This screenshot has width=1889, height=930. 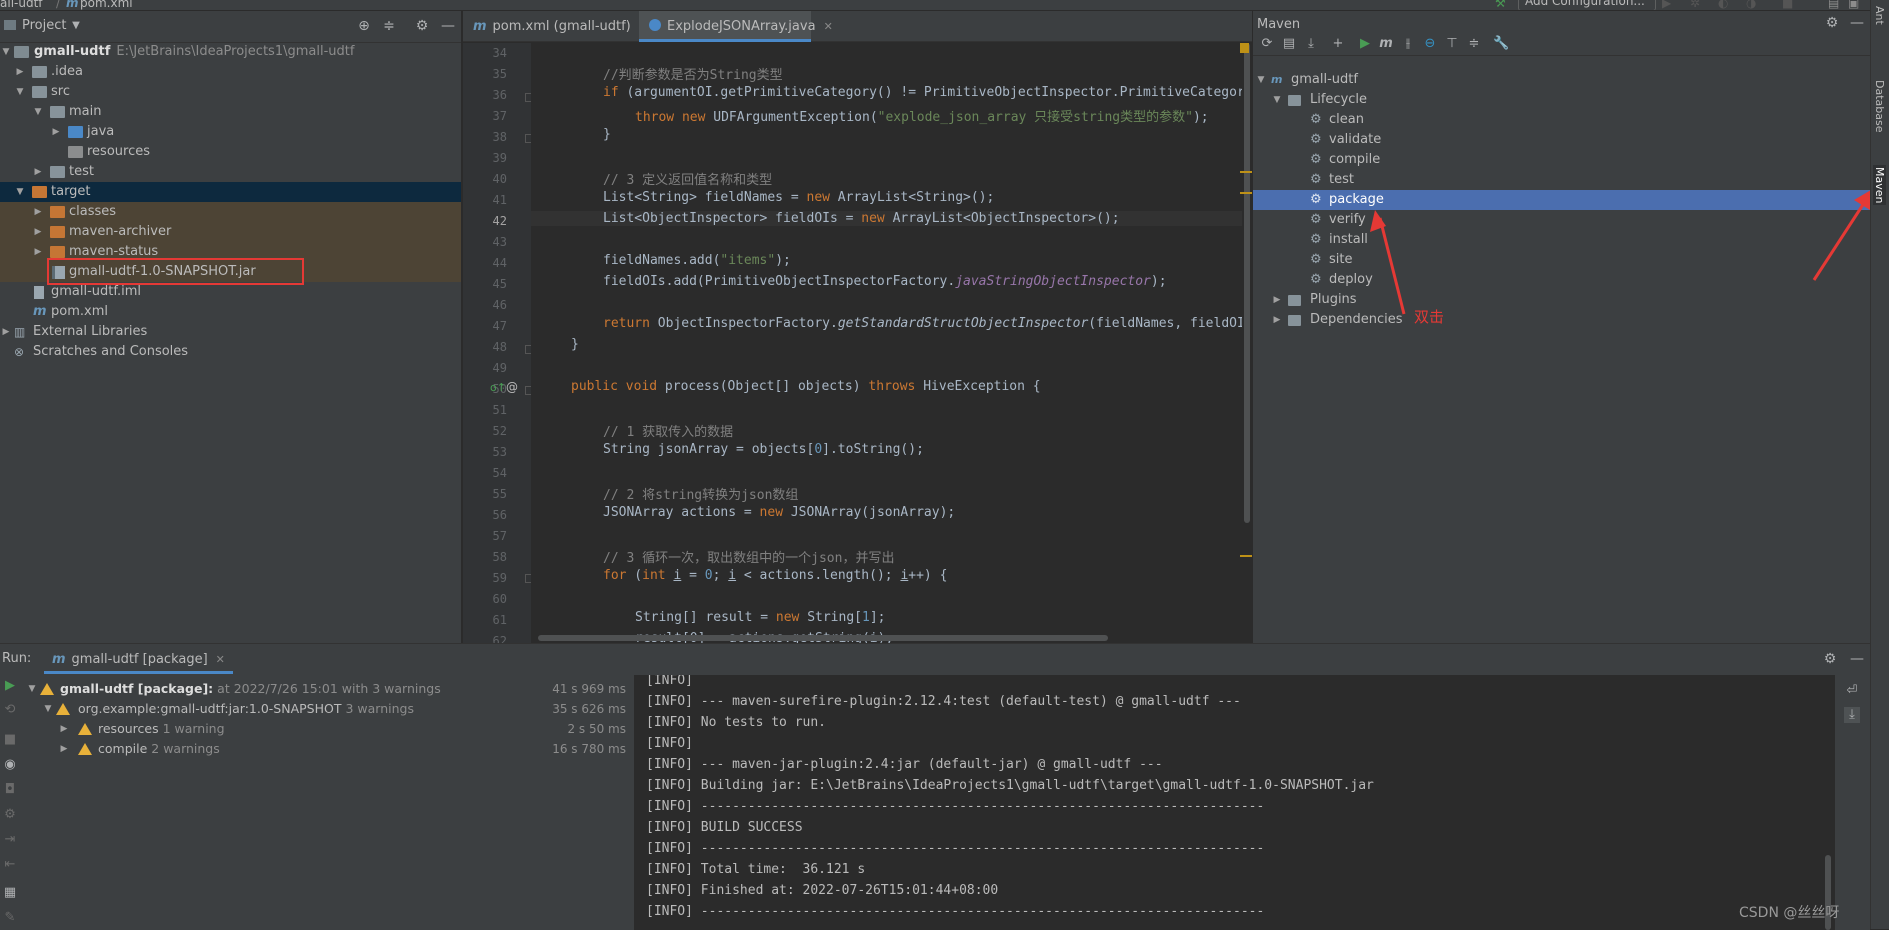 What do you see at coordinates (736, 26) in the screenshot?
I see `tab-explode-json-array: ExplodeJSONArray.java ✕` at bounding box center [736, 26].